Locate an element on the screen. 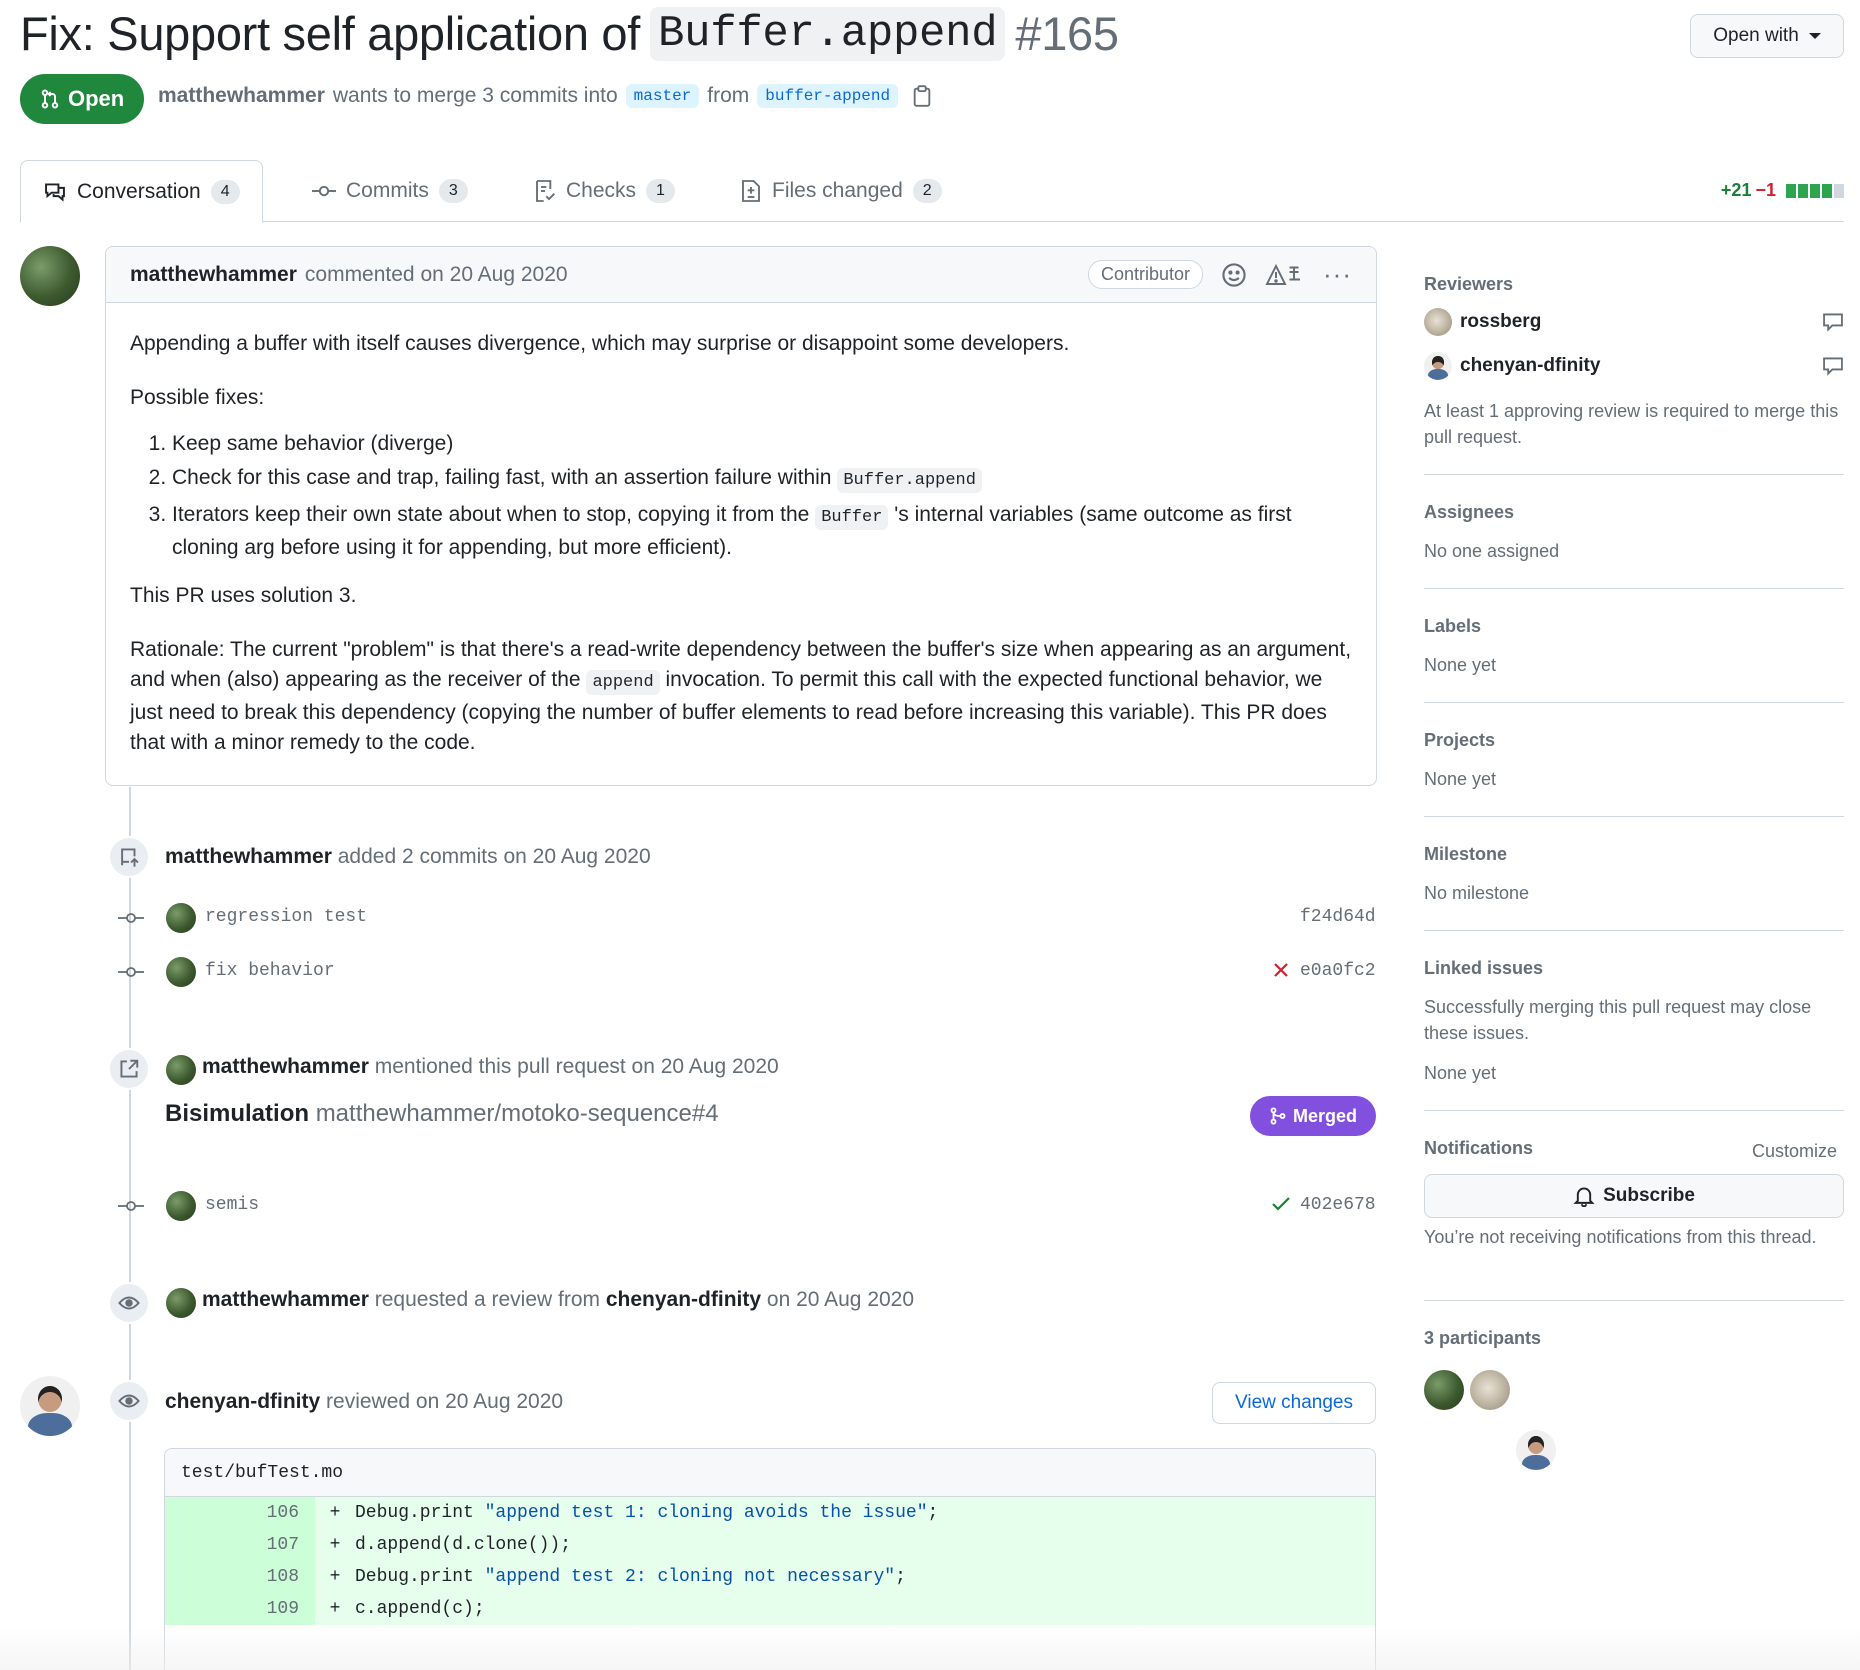 The height and width of the screenshot is (1670, 1860). commit-sha: 402e678 is located at coordinates (1338, 1205).